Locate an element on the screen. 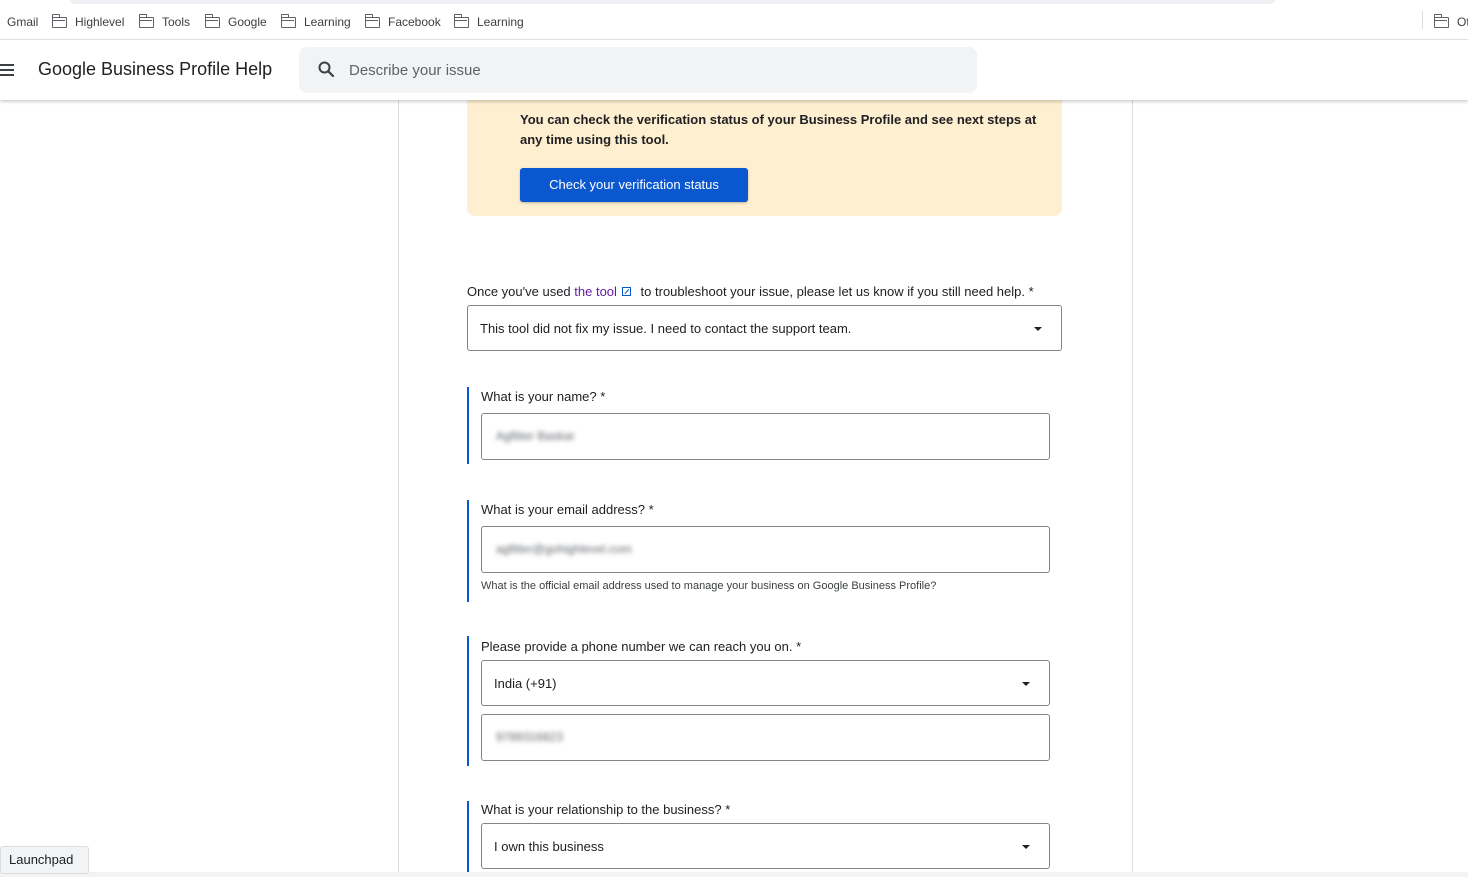  bookmark-label: Gmail is located at coordinates (23, 22).